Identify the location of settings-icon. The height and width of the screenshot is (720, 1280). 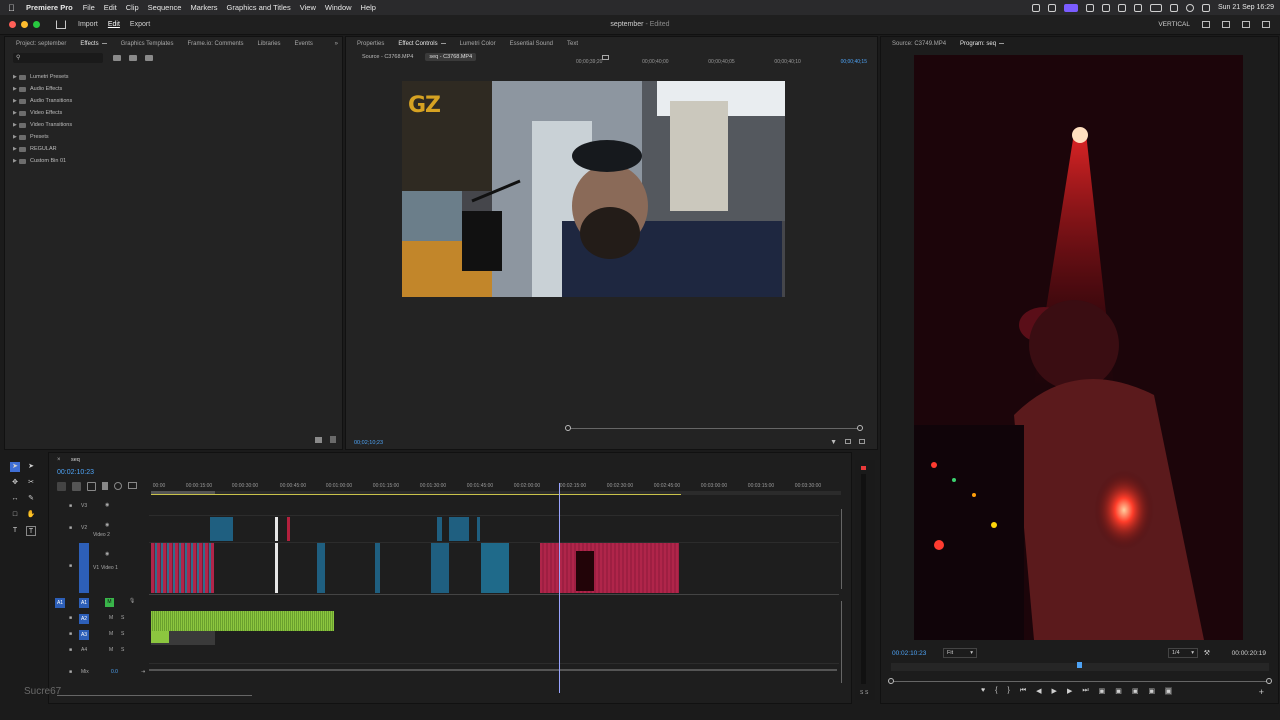
(118, 486).